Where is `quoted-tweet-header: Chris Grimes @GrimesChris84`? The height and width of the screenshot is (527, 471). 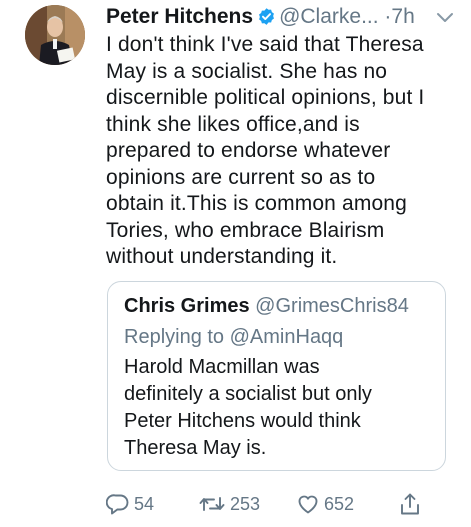 quoted-tweet-header: Chris Grimes @GrimesChris84 is located at coordinates (266, 306).